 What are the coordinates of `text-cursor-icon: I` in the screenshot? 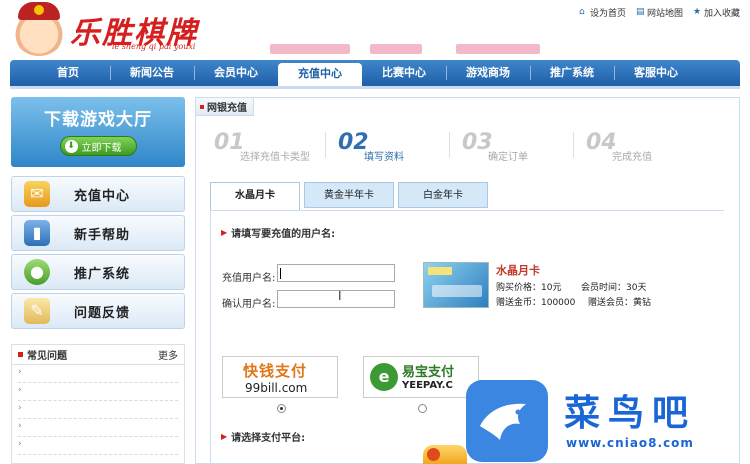 It's located at (340, 296).